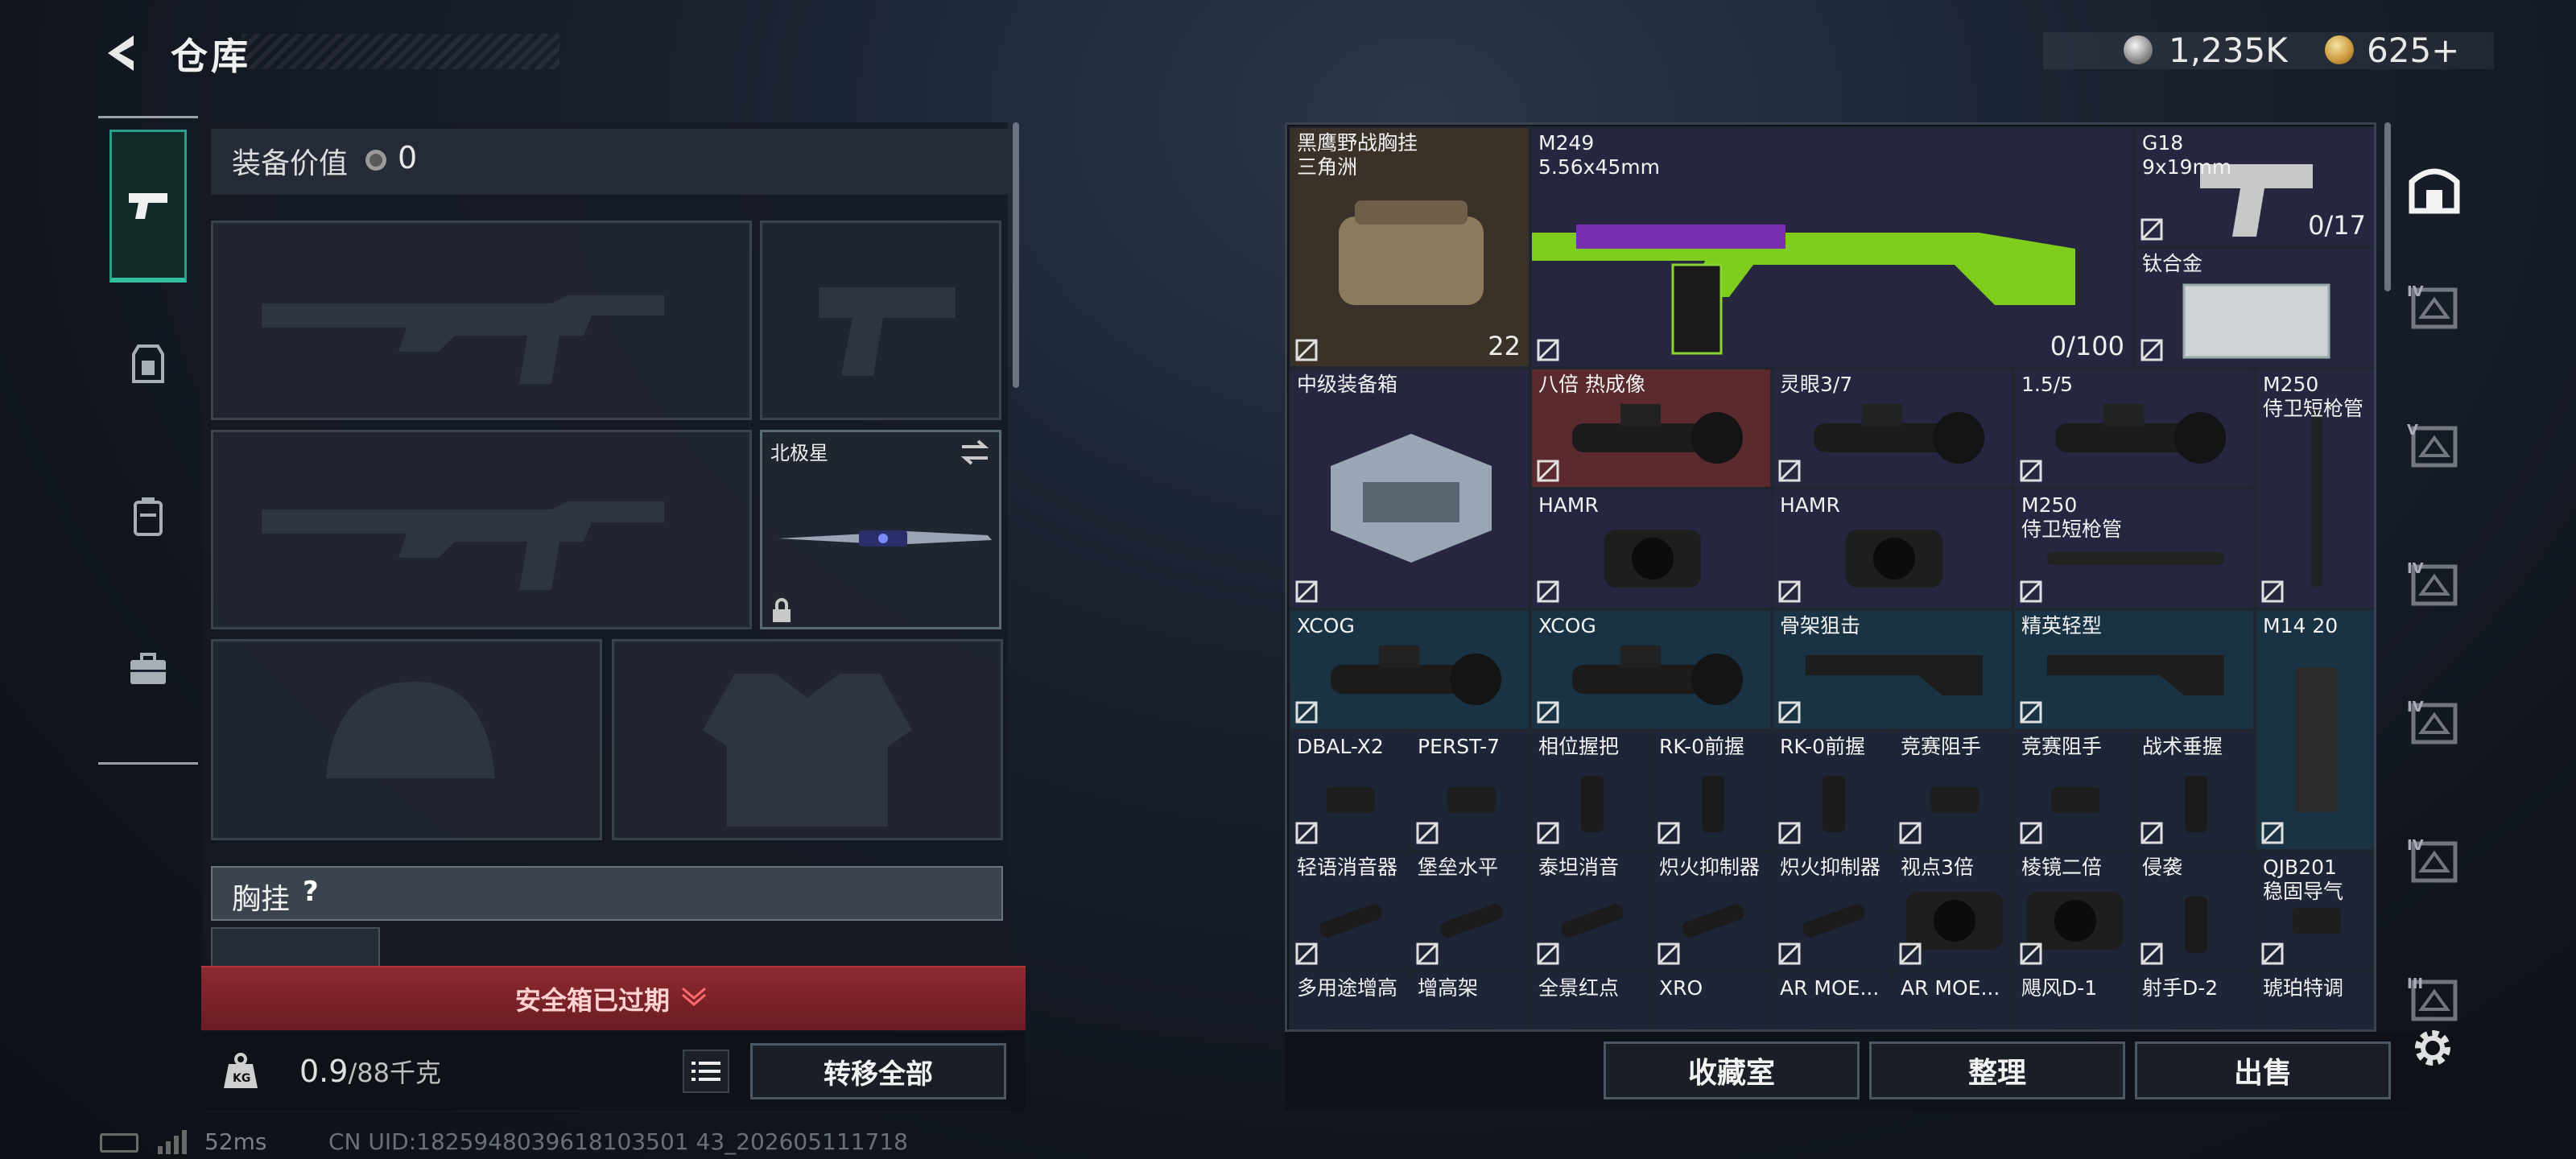 Image resolution: width=2576 pixels, height=1159 pixels. Describe the element at coordinates (1832, 247) in the screenshot. I see `stash-item: M249 5.56x45mm 0/100` at that location.